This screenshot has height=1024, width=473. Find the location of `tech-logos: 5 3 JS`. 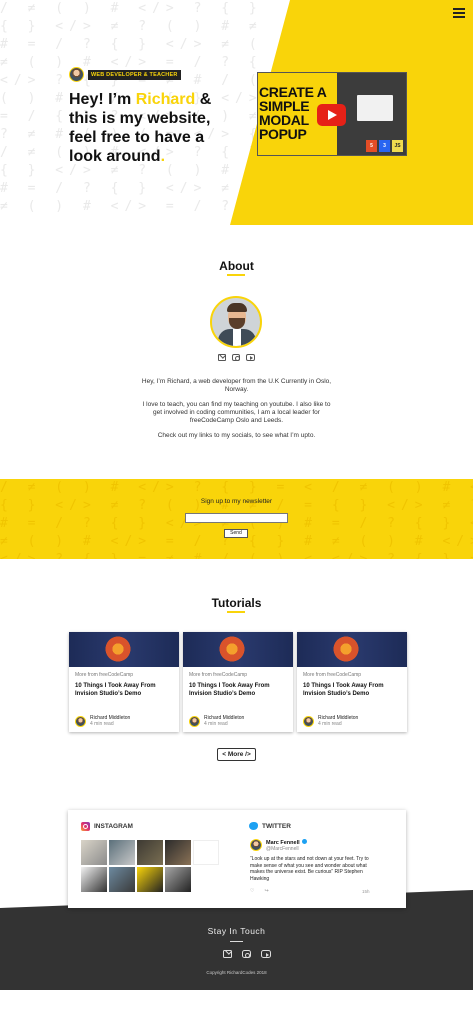

tech-logos: 5 3 JS is located at coordinates (384, 146).